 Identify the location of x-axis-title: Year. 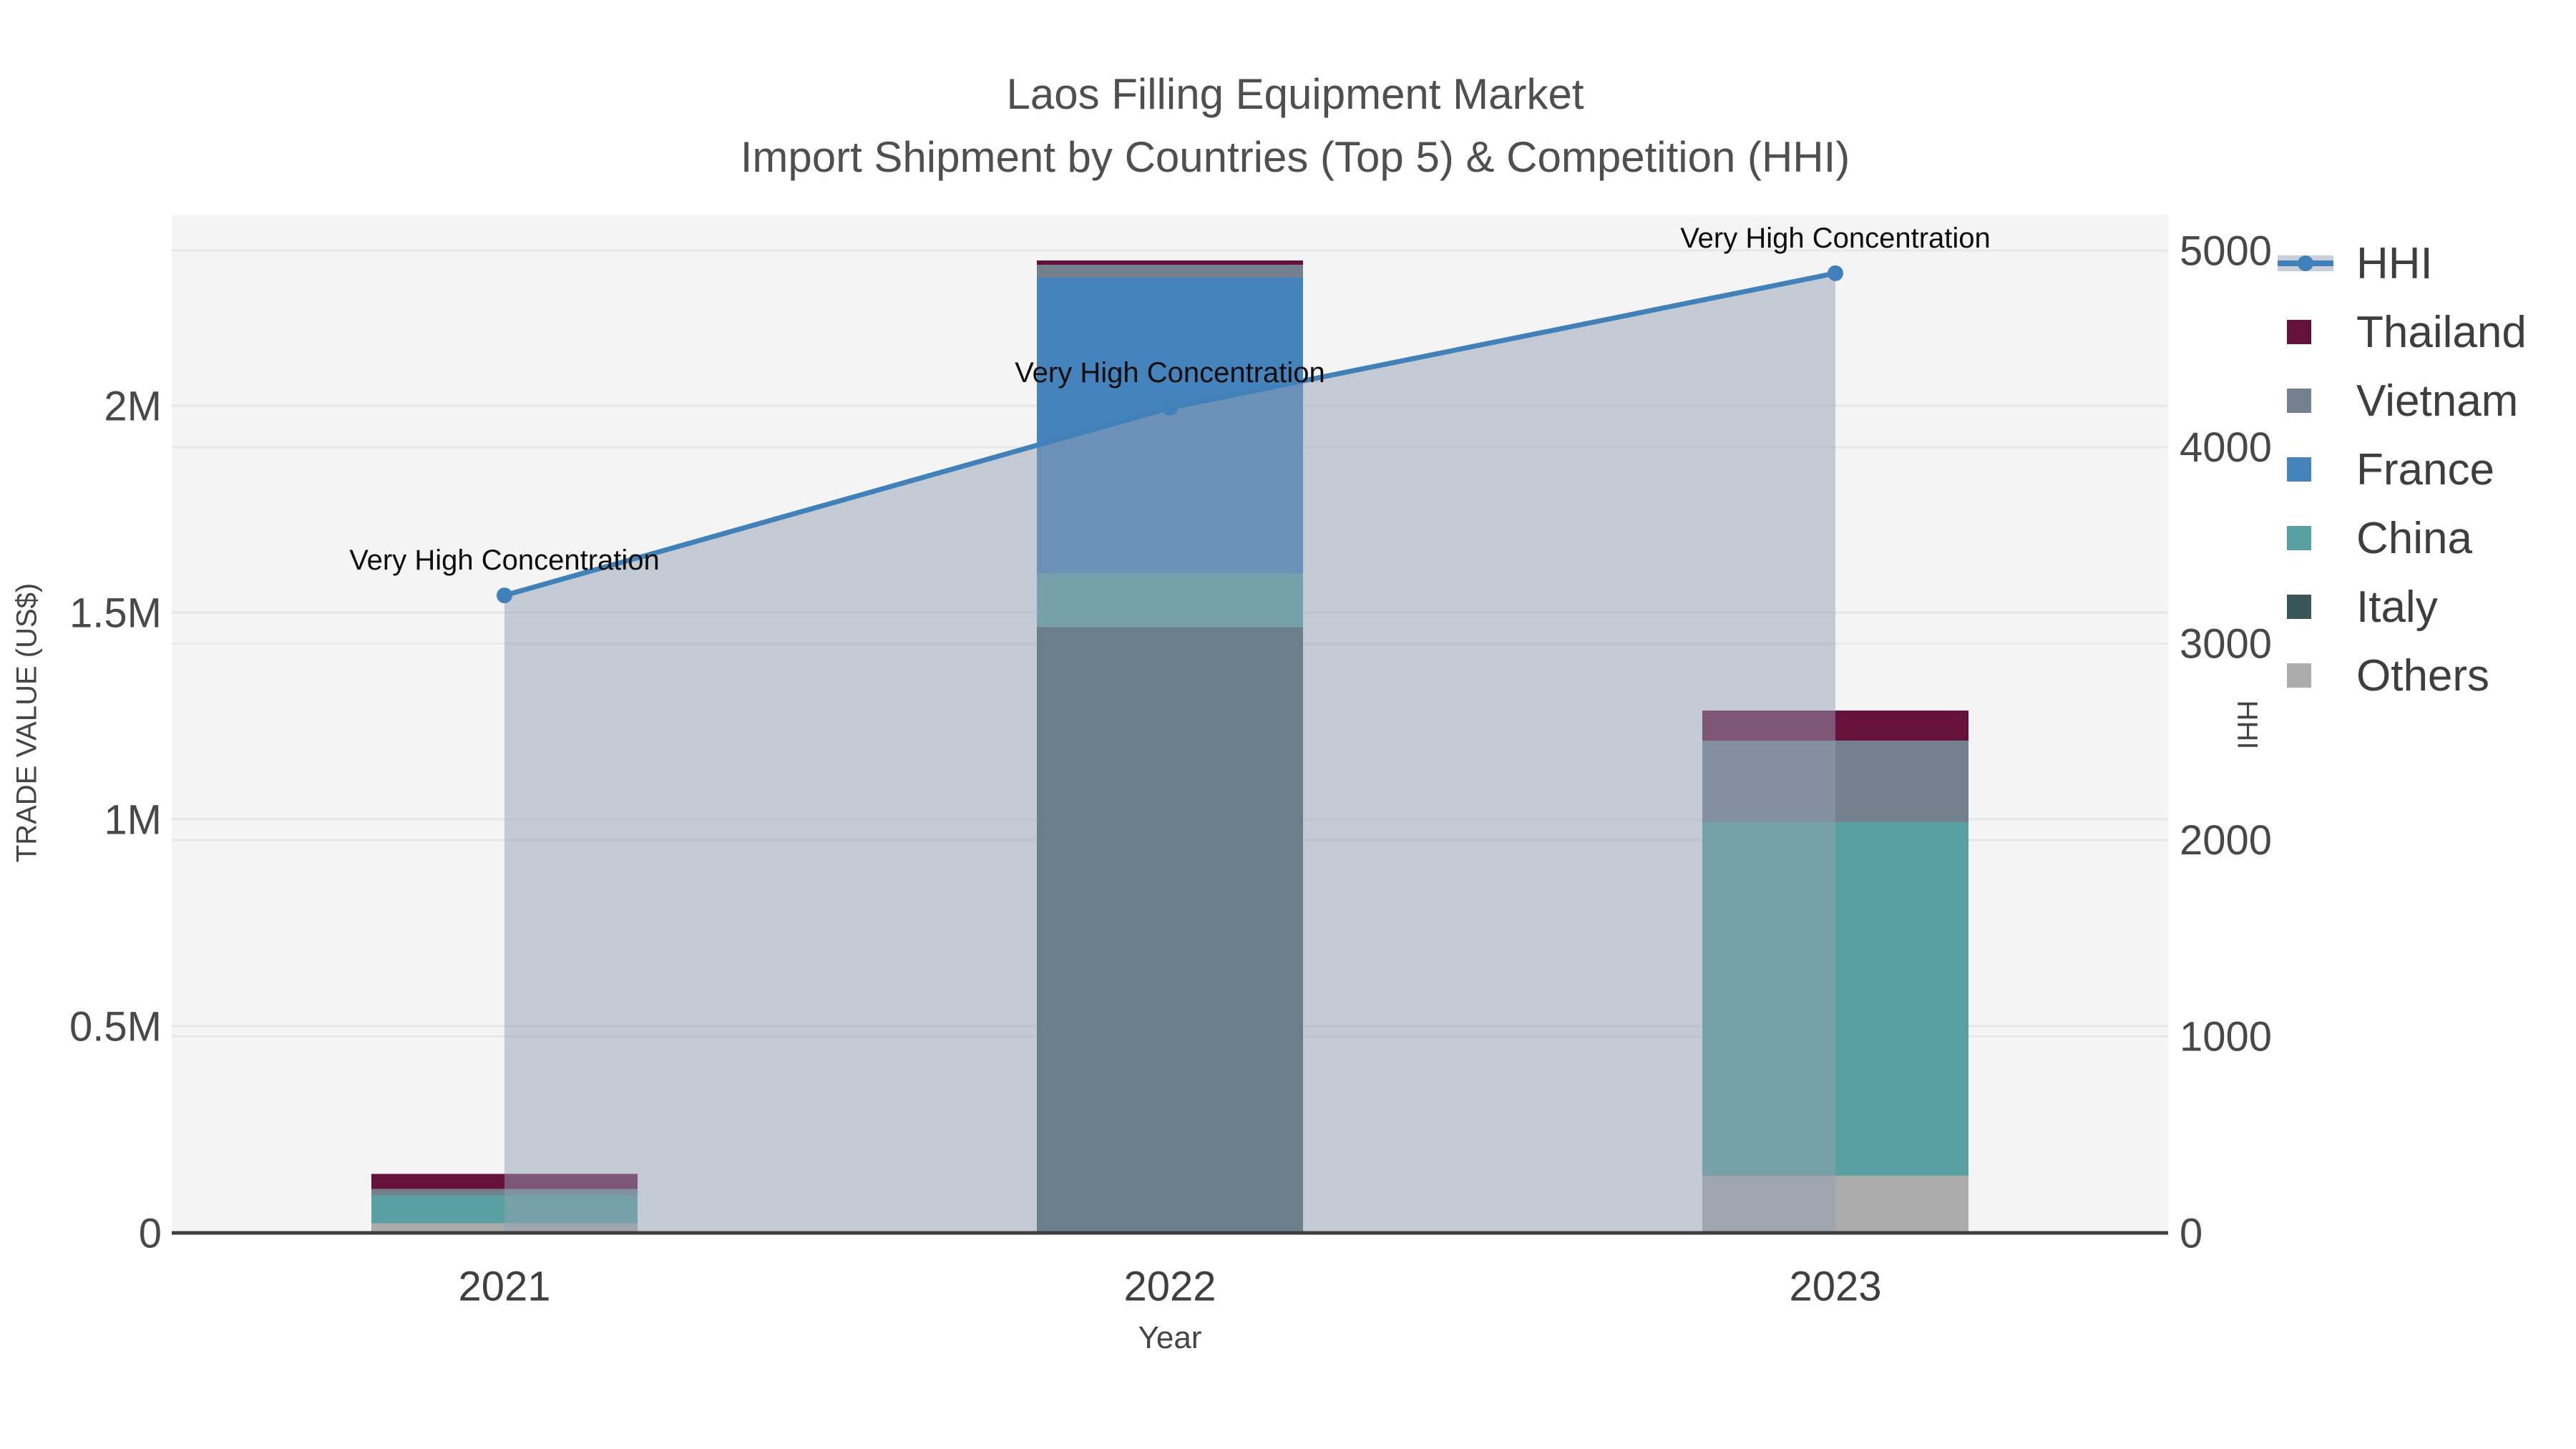
(1170, 1337).